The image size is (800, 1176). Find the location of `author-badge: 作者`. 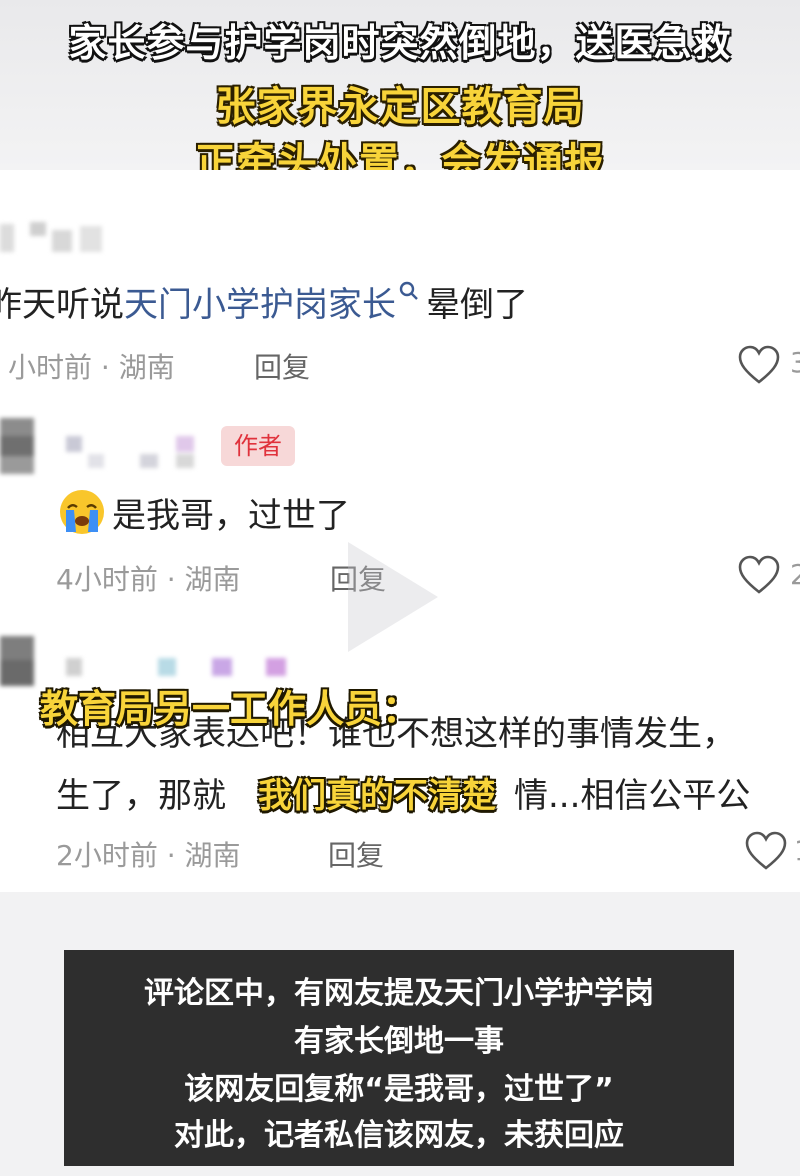

author-badge: 作者 is located at coordinates (258, 446).